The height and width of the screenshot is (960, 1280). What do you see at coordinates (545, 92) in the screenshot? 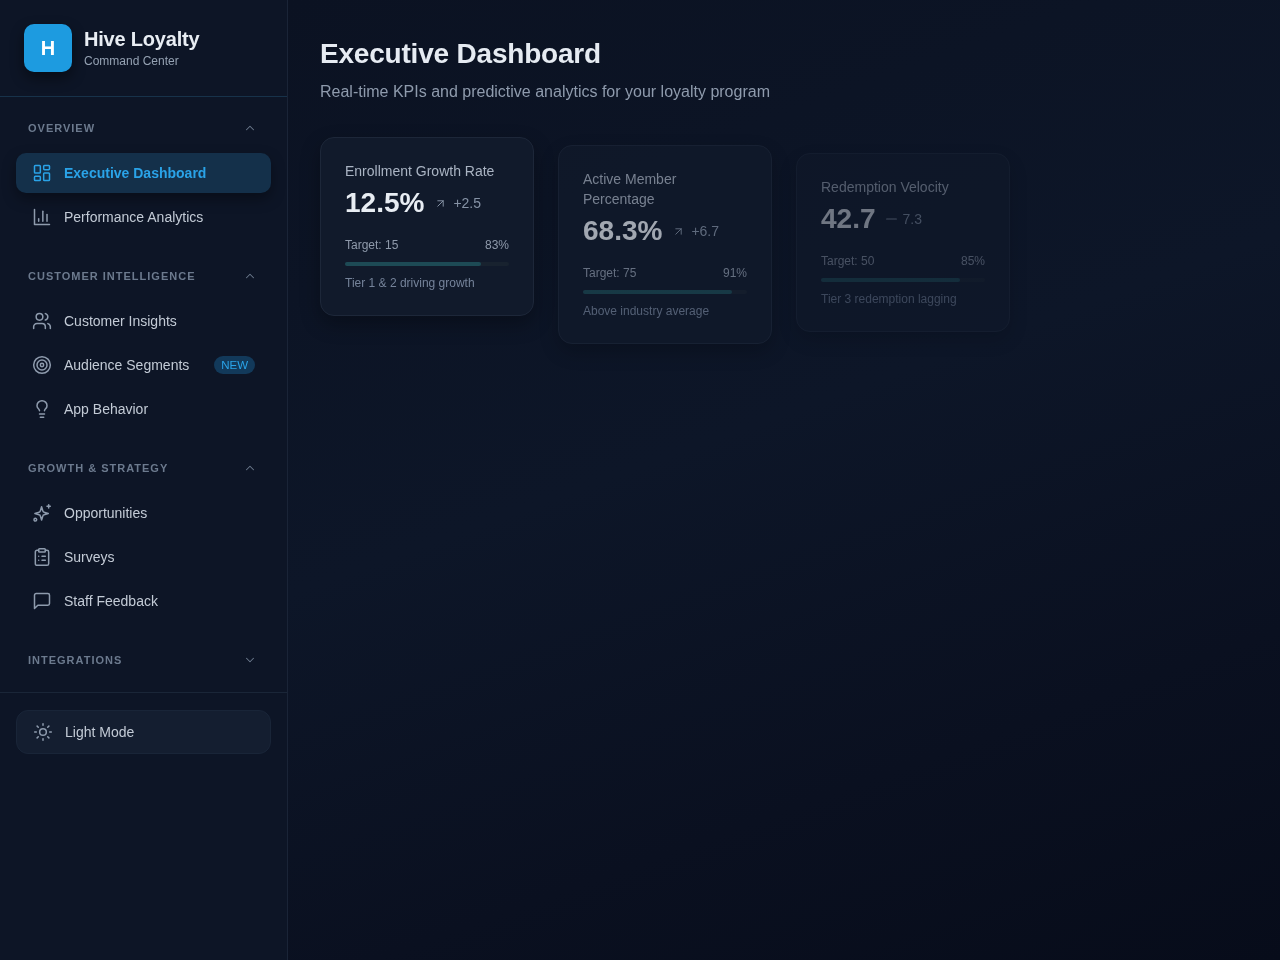
I see `page-subtitle: Real-time KPIs and predictive analytics for your loyalty program` at bounding box center [545, 92].